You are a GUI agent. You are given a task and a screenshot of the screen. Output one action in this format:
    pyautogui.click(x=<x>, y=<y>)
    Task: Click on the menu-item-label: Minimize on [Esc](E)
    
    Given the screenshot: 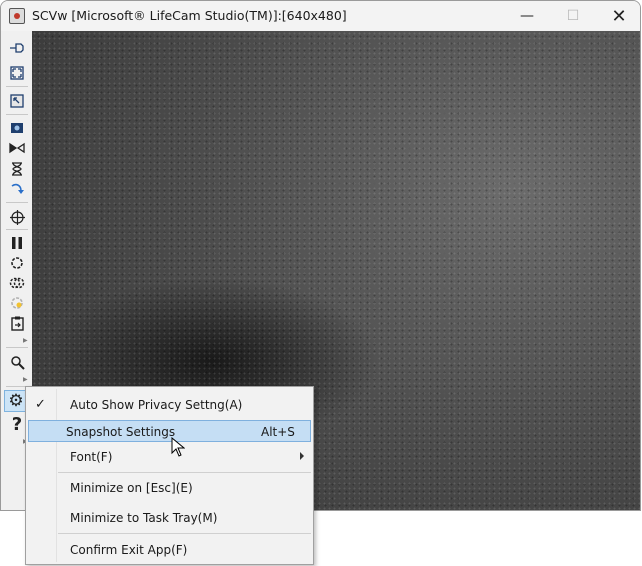 What is the action you would take?
    pyautogui.click(x=131, y=488)
    